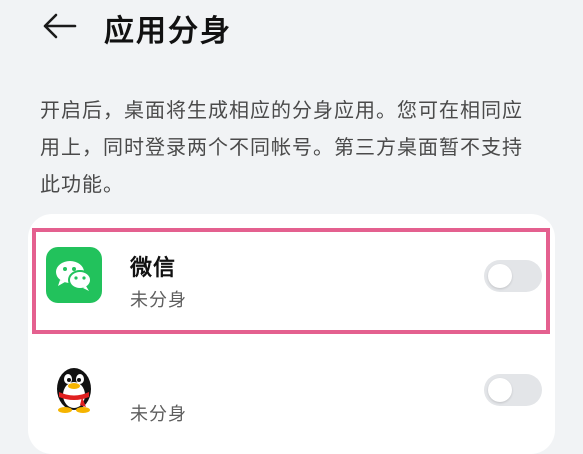  Describe the element at coordinates (513, 390) in the screenshot. I see `clone-toggle-qq` at that location.